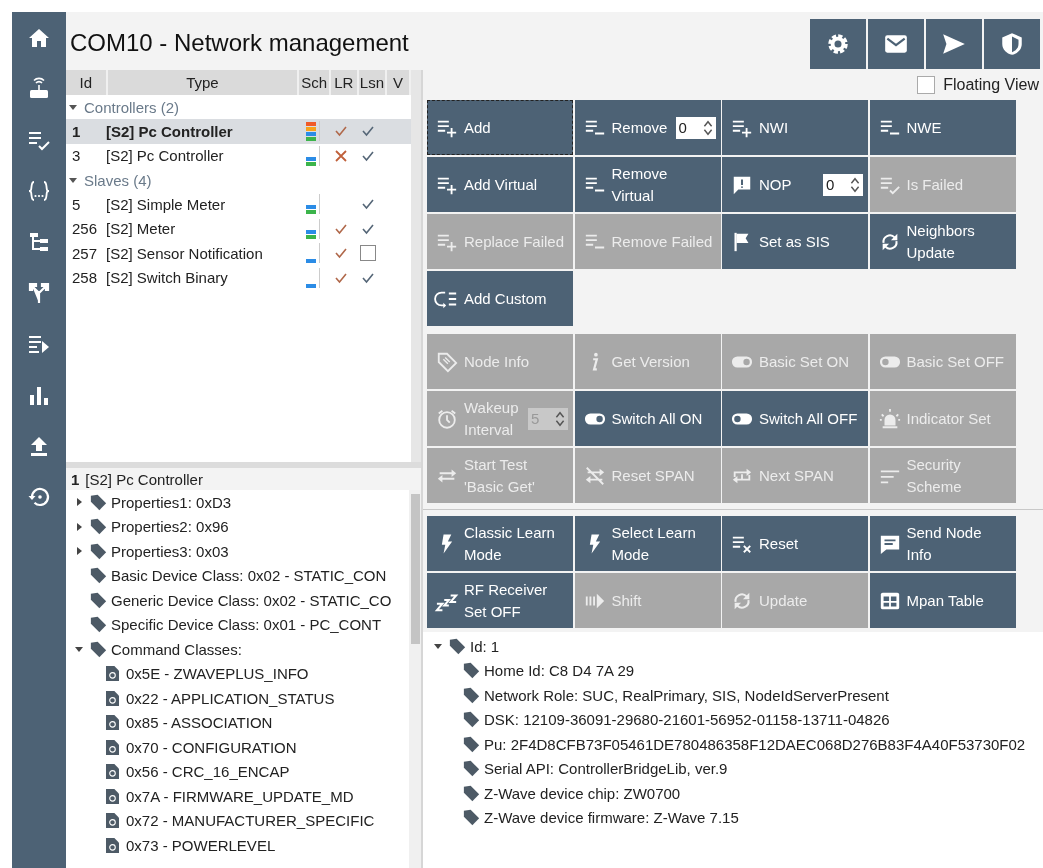 The image size is (1043, 868). Describe the element at coordinates (500, 543) in the screenshot. I see `action-button: Classic Learn Mode` at that location.